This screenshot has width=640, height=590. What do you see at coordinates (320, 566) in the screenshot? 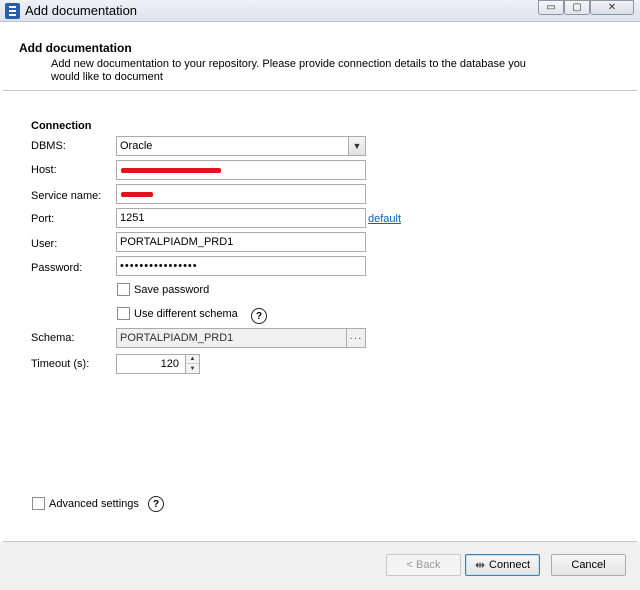
I see `dialog-footer` at bounding box center [320, 566].